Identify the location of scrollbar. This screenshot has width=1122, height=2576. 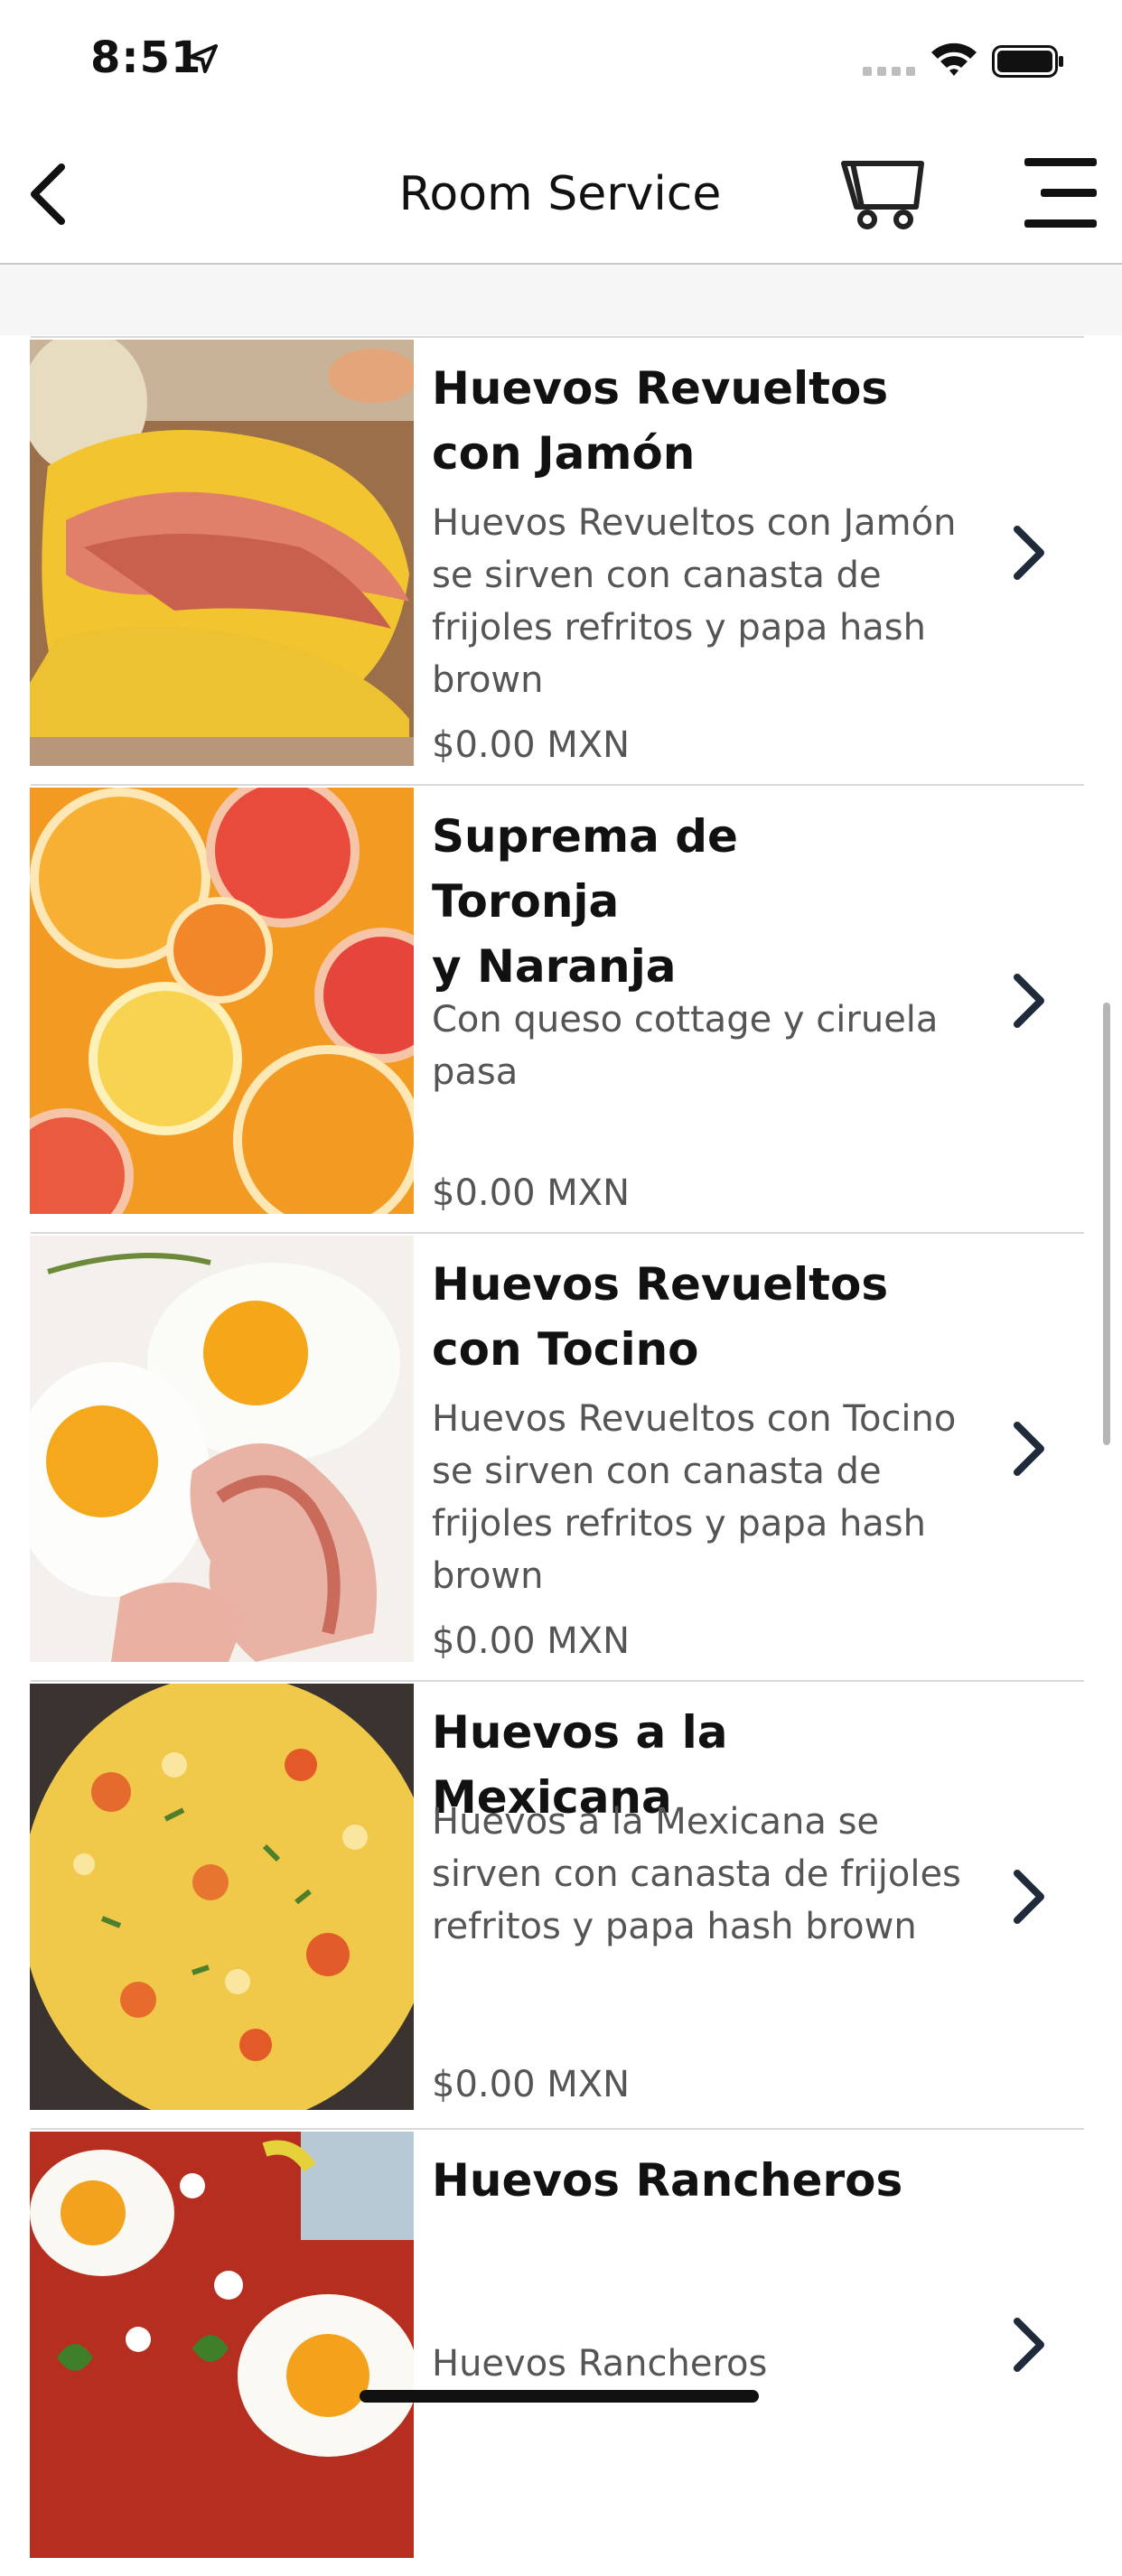
(1106, 1224).